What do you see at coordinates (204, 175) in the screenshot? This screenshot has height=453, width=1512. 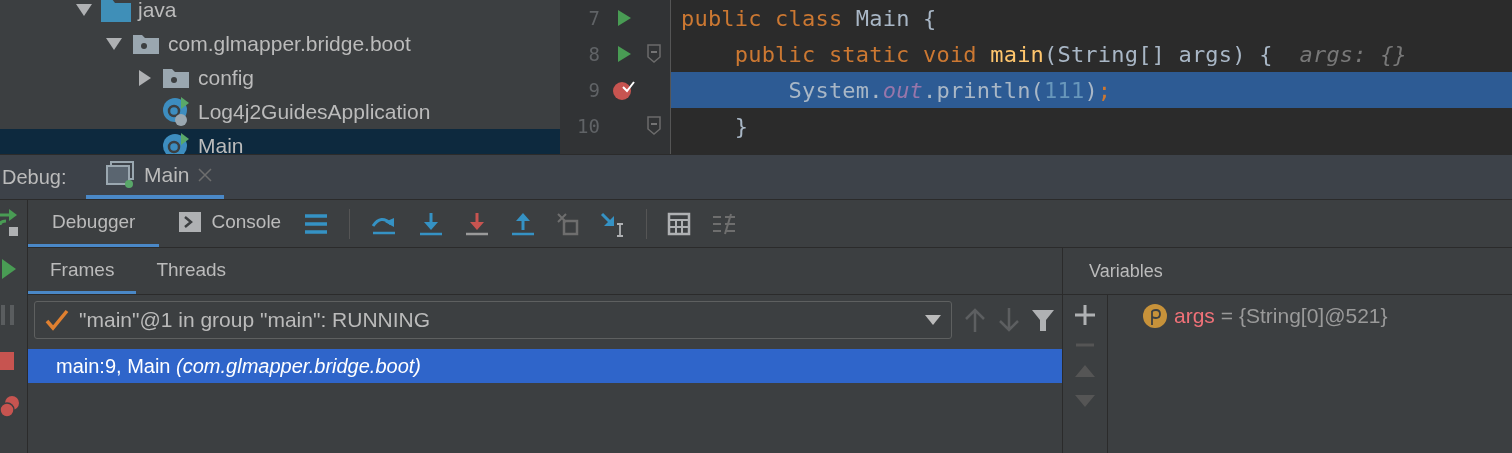 I see `close-icon` at bounding box center [204, 175].